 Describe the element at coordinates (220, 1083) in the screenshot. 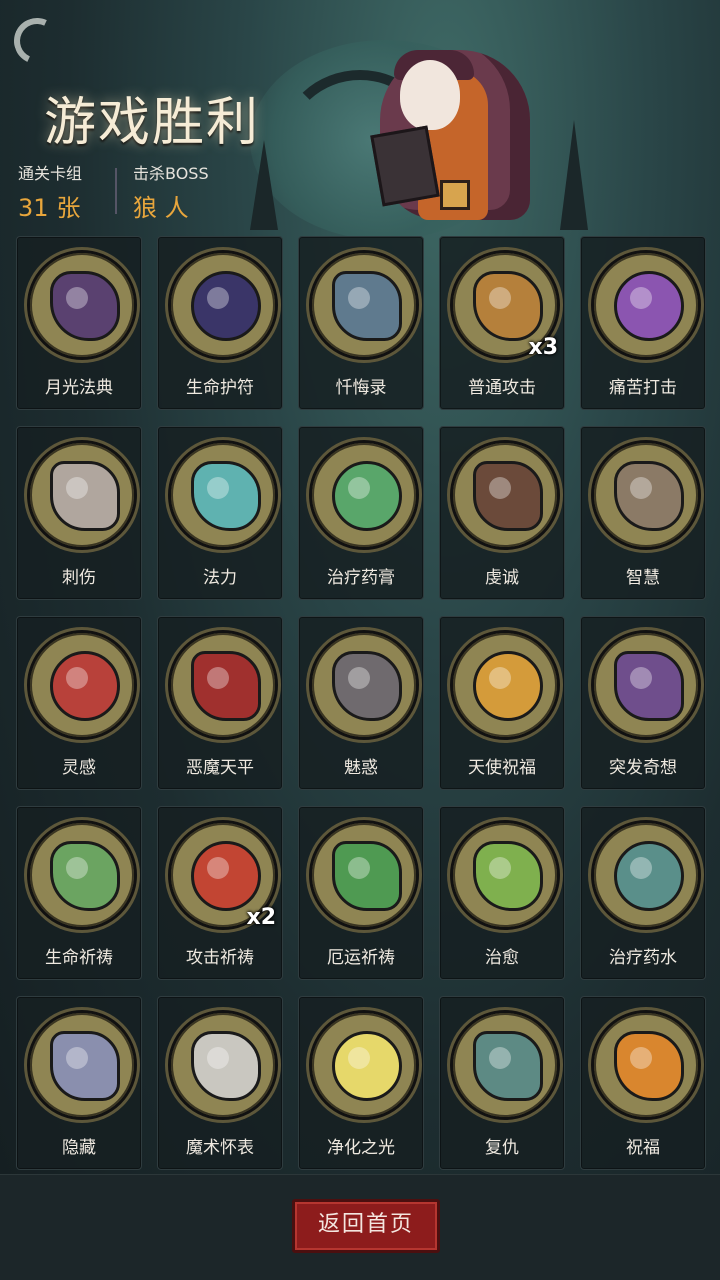

I see `deck-card: 魔术怀表` at that location.